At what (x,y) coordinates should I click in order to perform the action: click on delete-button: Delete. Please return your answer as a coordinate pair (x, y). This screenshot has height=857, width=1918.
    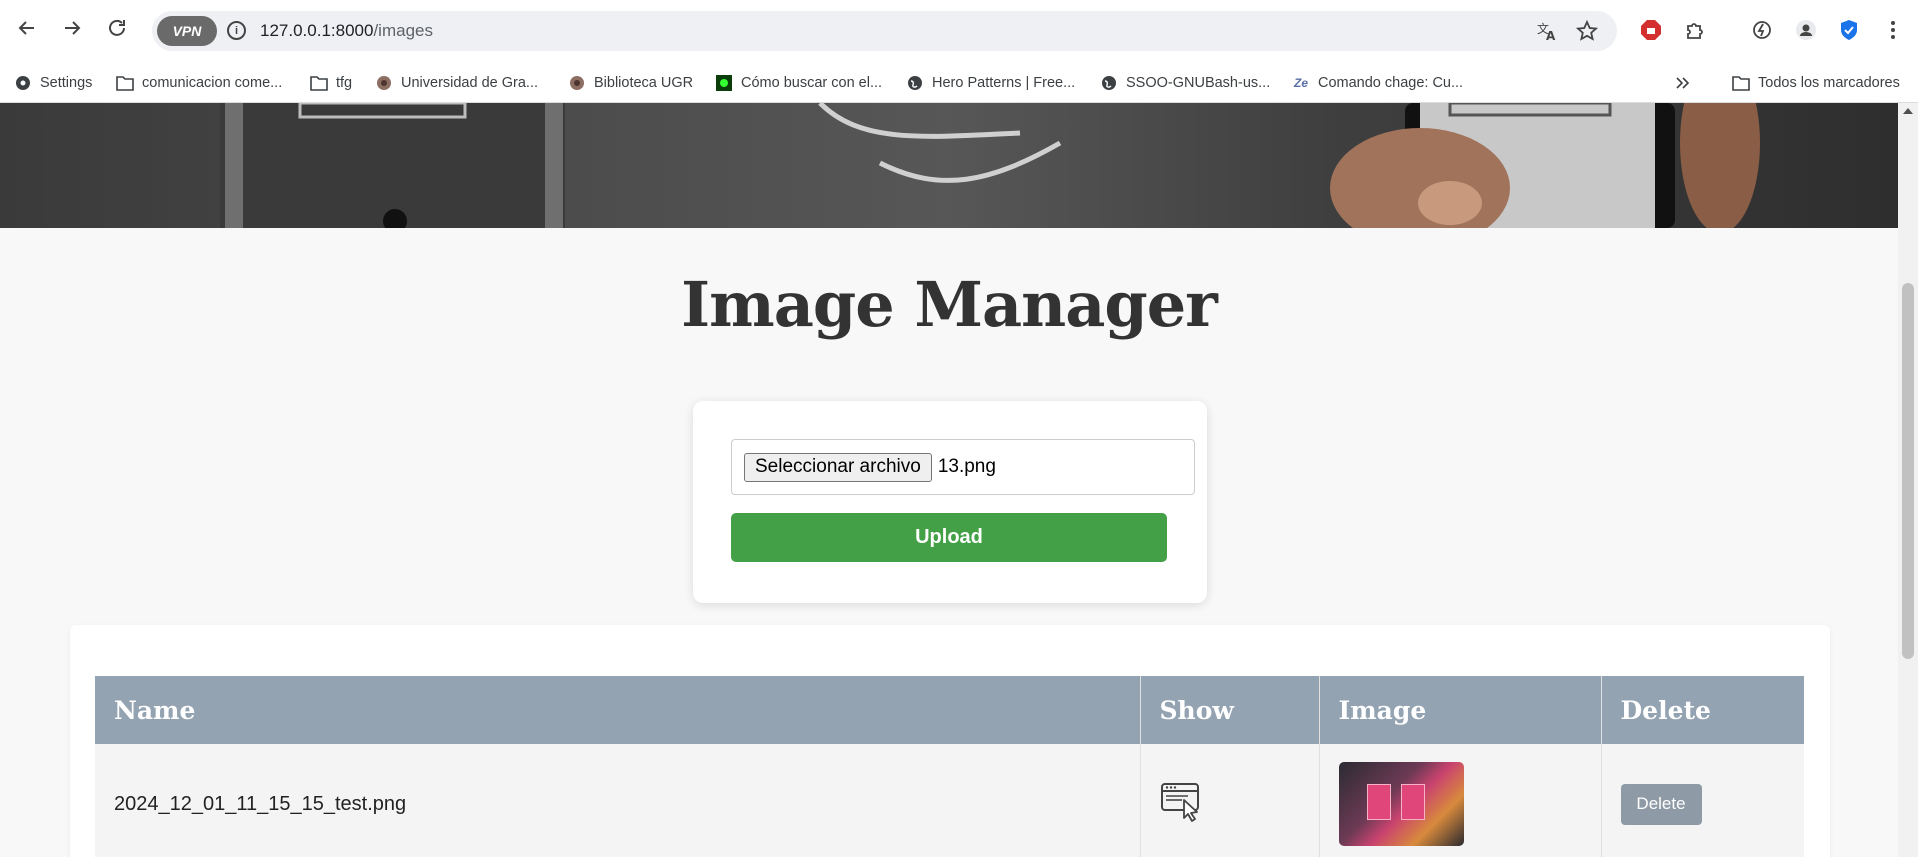
    Looking at the image, I should click on (1661, 804).